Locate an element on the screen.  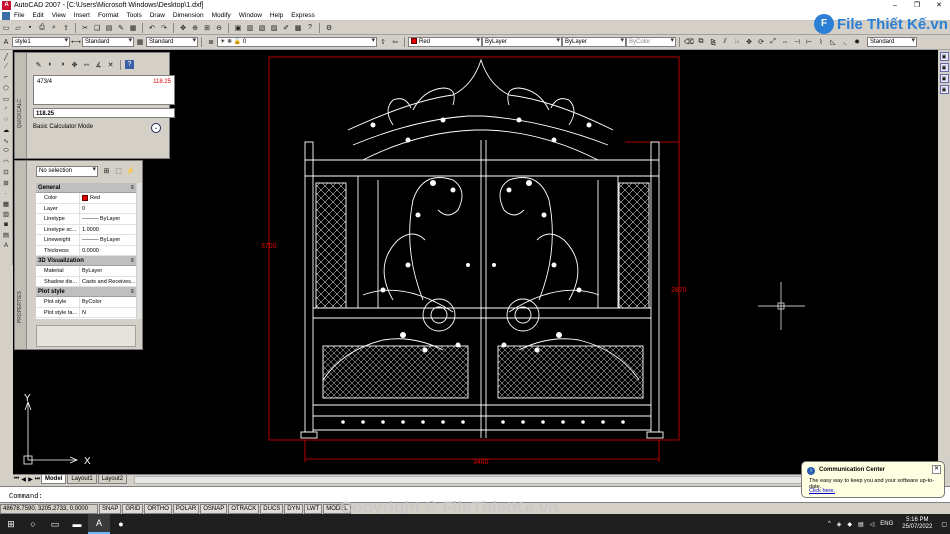
next-tab-icon: ▶ is located at coordinates (30, 479).